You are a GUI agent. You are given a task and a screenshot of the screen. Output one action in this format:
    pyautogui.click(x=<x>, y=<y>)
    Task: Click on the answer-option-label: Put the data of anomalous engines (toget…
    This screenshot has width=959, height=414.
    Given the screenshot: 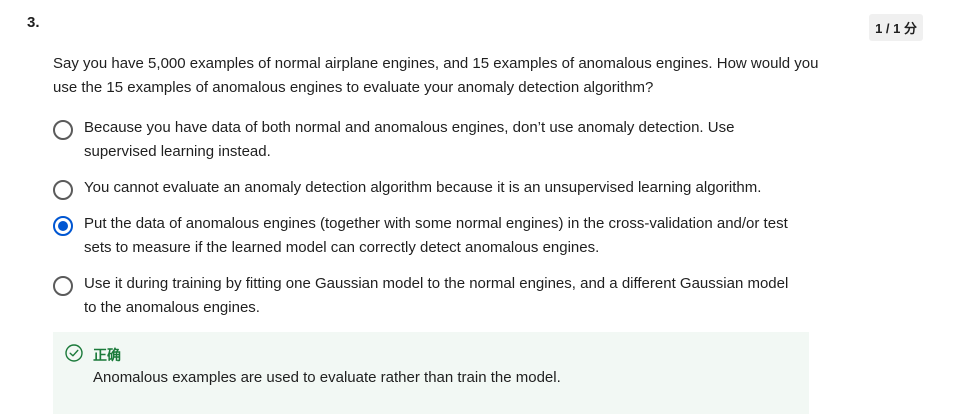 What is the action you would take?
    pyautogui.click(x=436, y=235)
    